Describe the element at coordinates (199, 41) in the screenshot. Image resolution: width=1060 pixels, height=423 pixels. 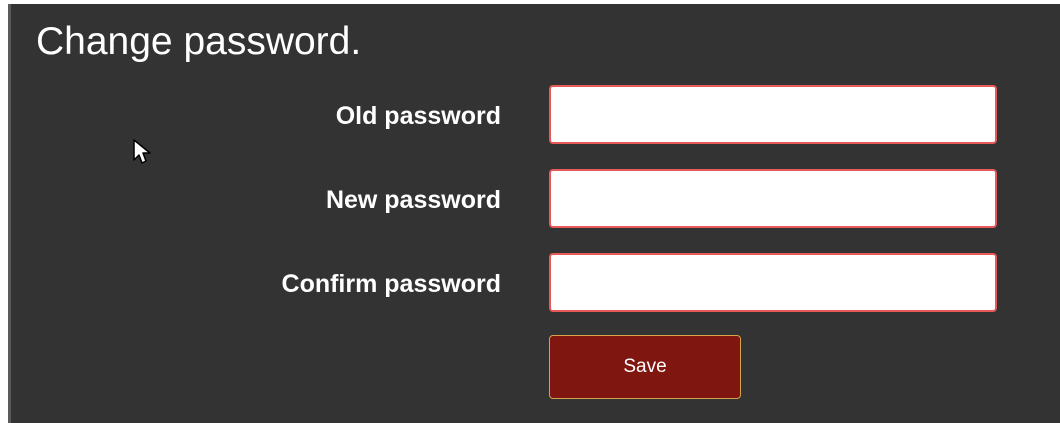
I see `page-title: Change password.` at that location.